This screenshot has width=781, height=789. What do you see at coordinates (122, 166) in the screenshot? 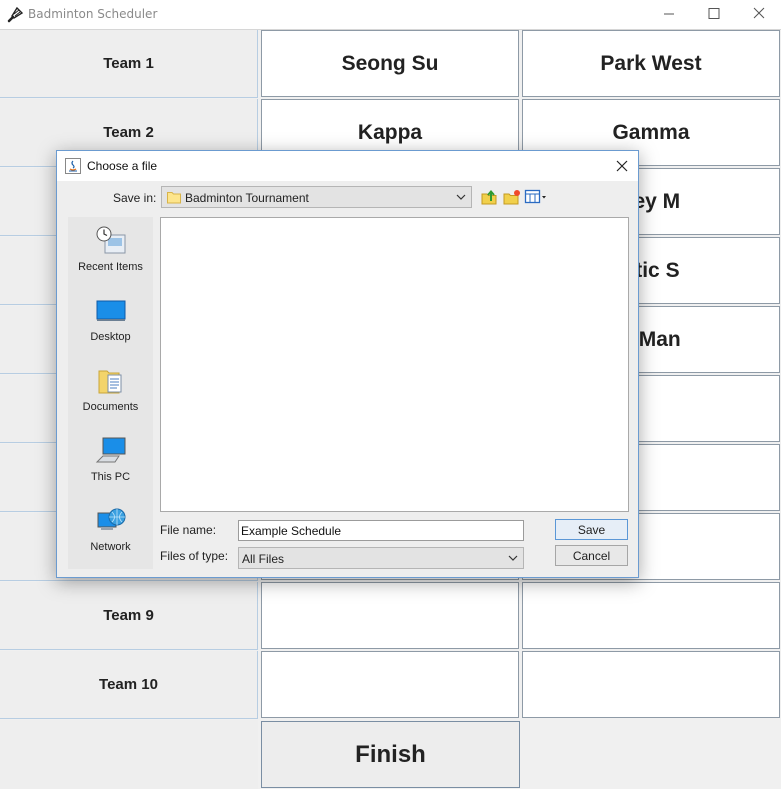
I see `dialog-title: Choose a file` at bounding box center [122, 166].